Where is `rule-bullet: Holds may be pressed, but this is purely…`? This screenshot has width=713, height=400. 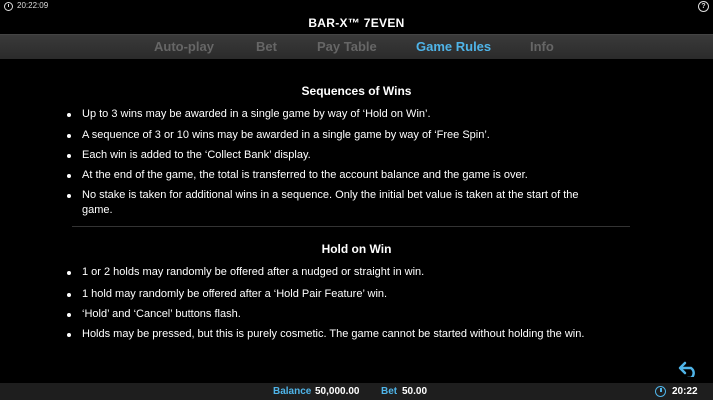 rule-bullet: Holds may be pressed, but this is purely… is located at coordinates (339, 334).